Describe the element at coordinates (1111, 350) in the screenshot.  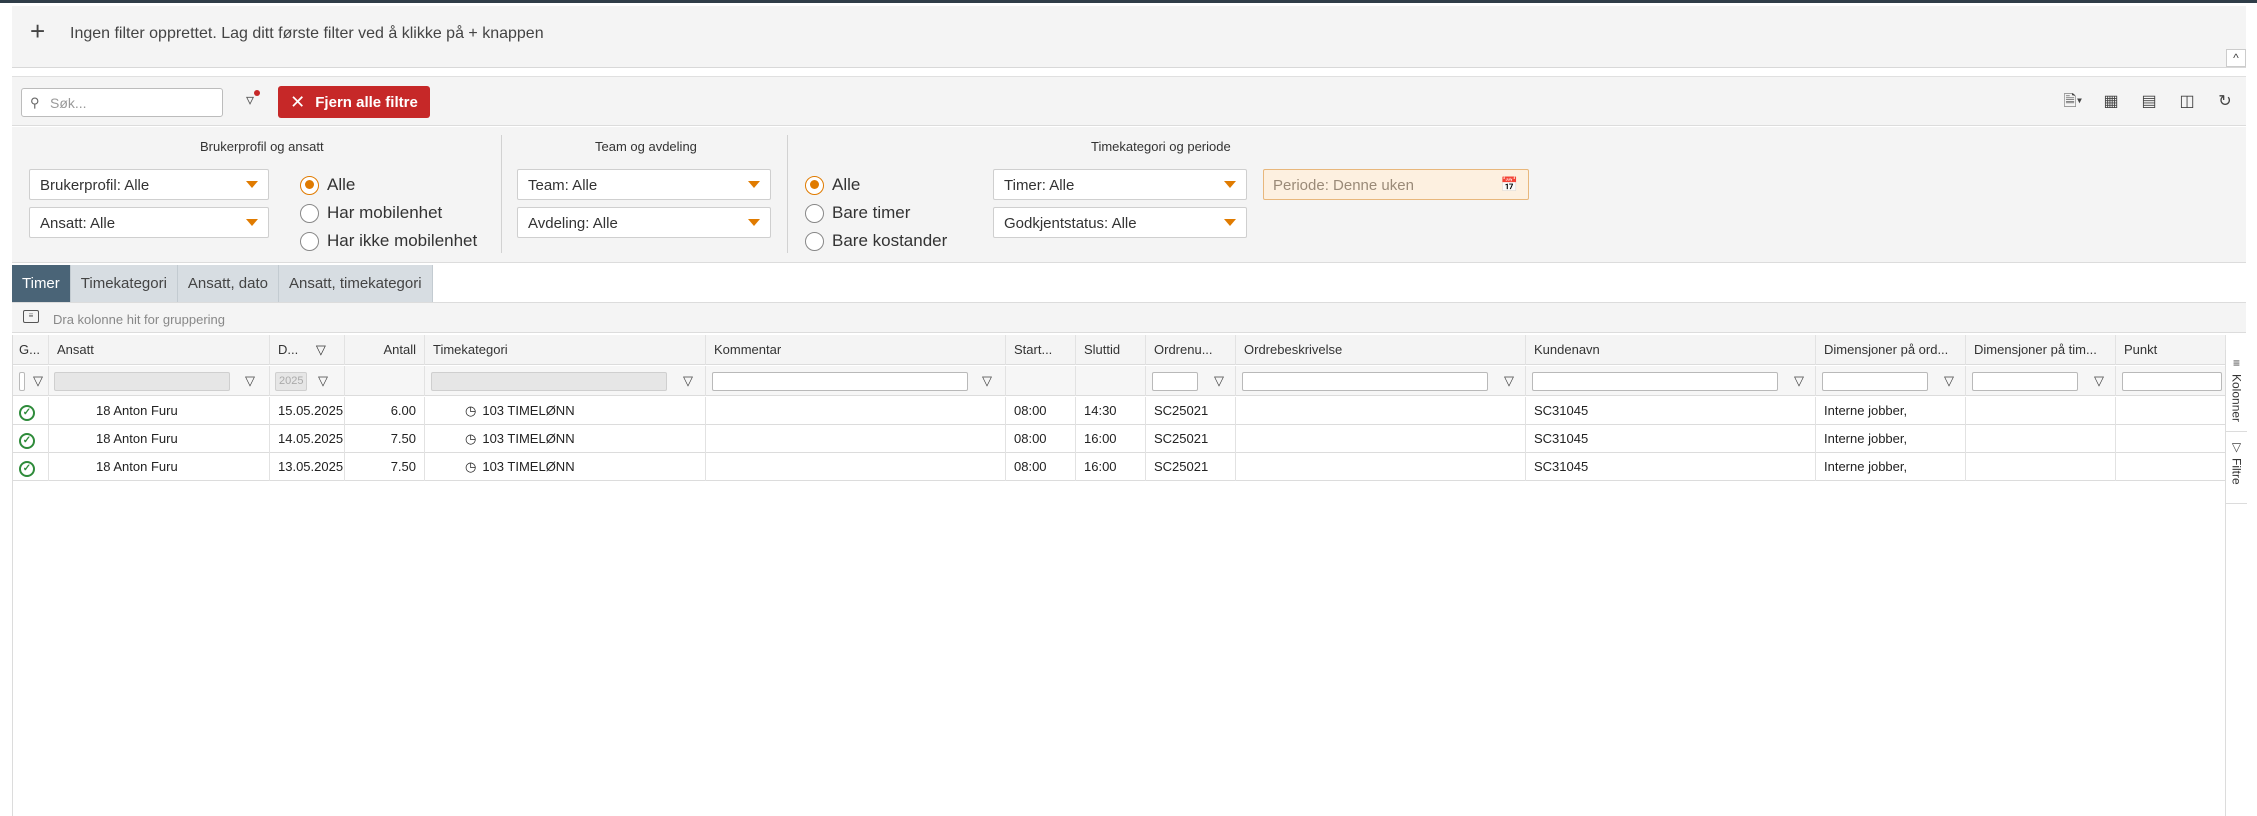
I see `column-header-sluttid: Sluttid` at that location.